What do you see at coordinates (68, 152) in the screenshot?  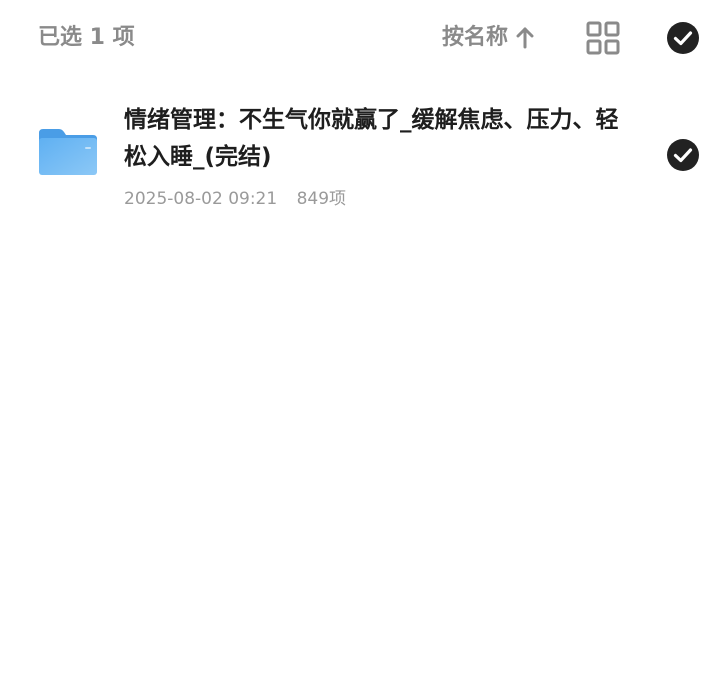 I see `folder-icon` at bounding box center [68, 152].